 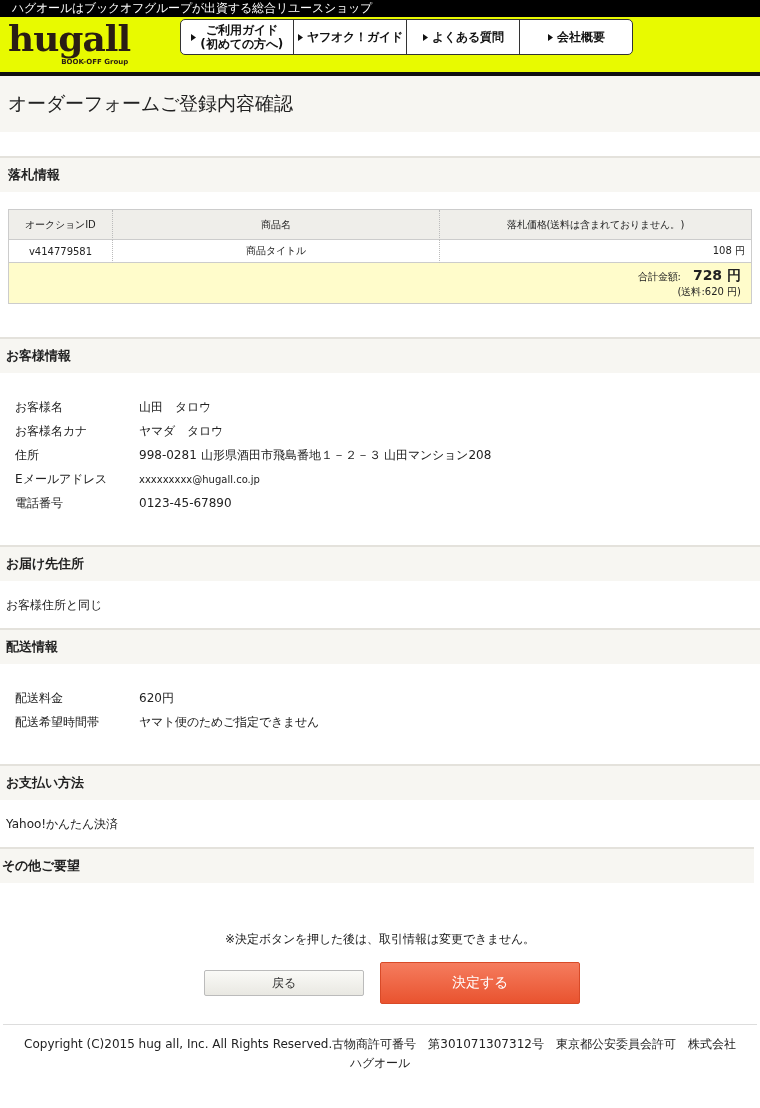 What do you see at coordinates (157, 698) in the screenshot?
I see `field-value: 620円` at bounding box center [157, 698].